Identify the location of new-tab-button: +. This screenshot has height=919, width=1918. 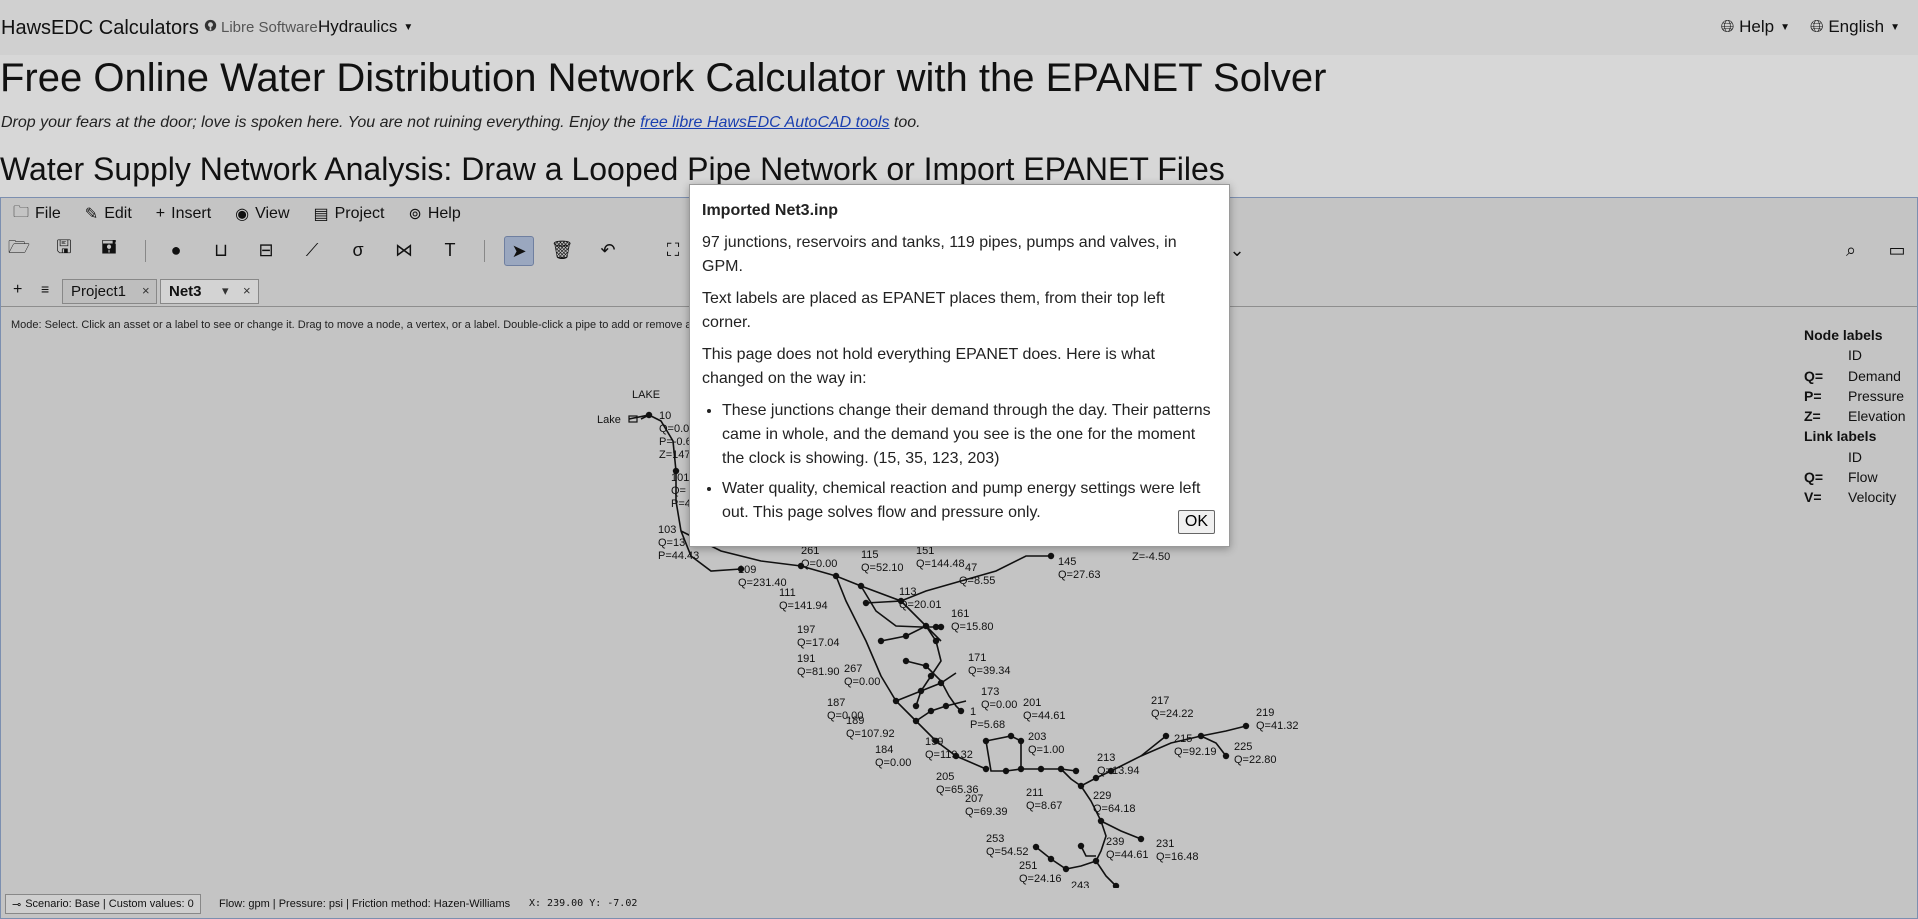
(17, 290).